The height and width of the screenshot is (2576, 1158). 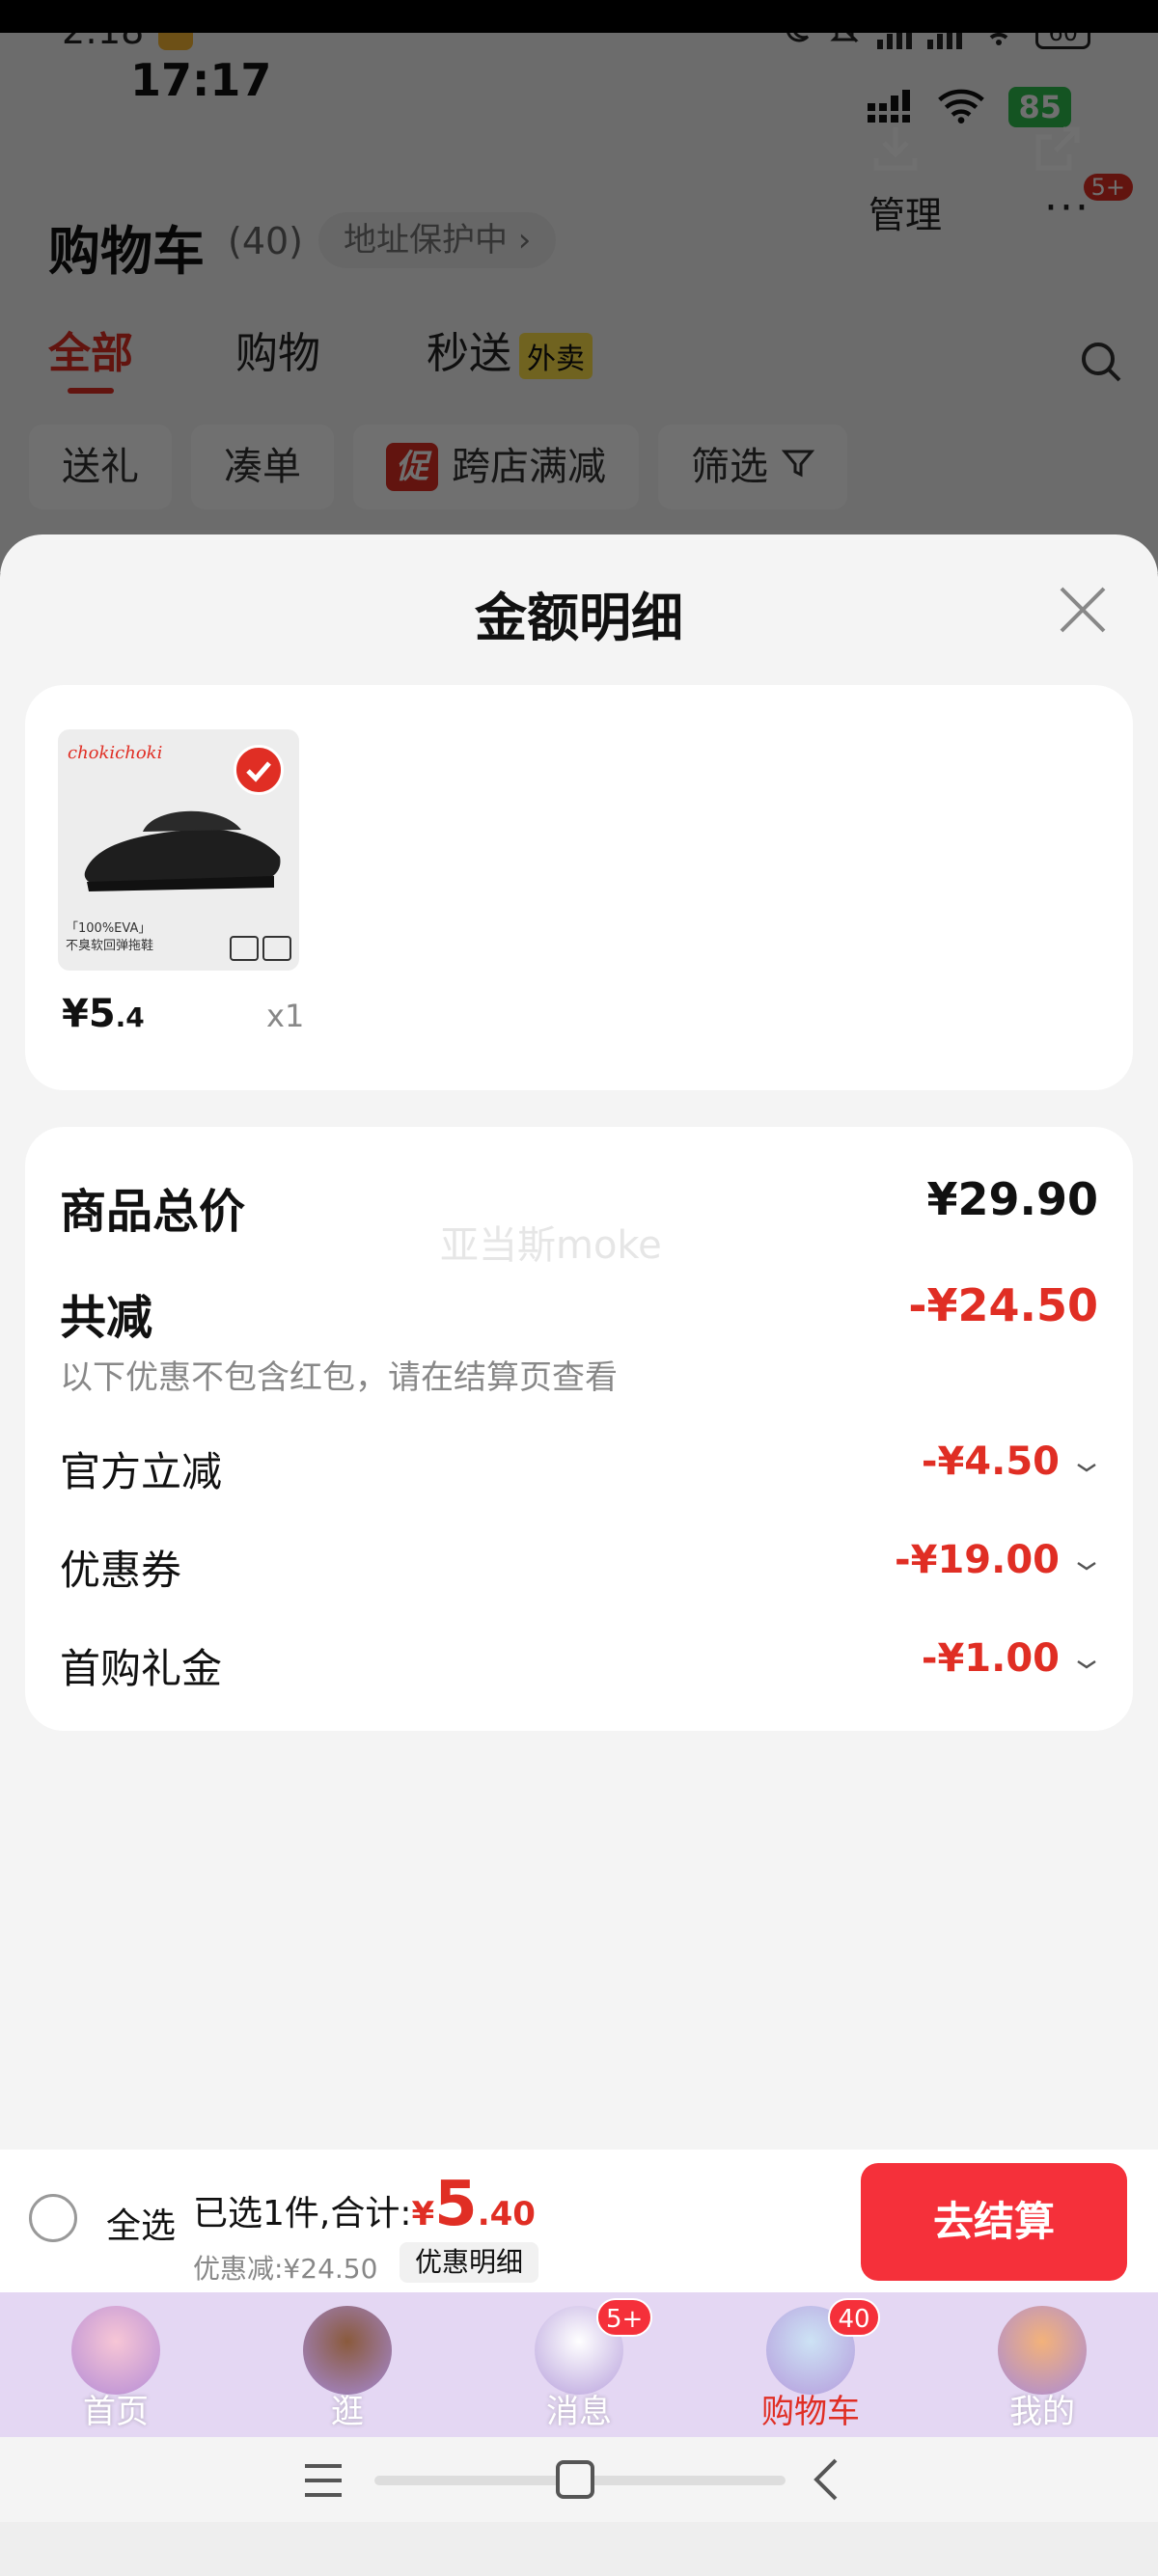 What do you see at coordinates (175, 42) in the screenshot?
I see `note-app-icon` at bounding box center [175, 42].